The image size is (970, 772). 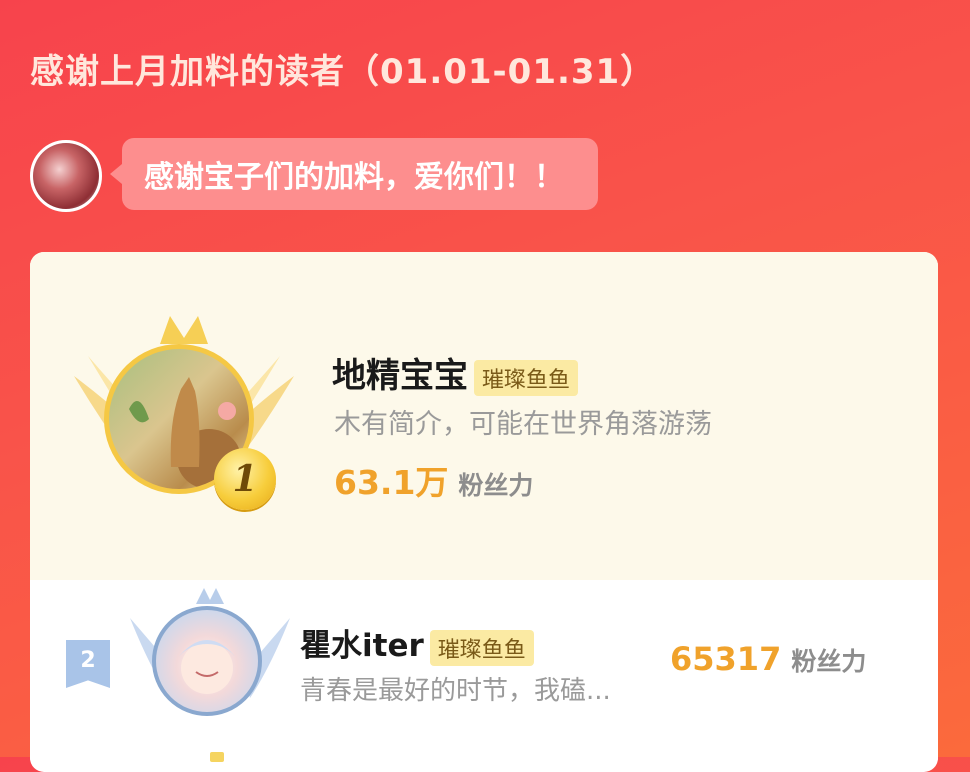 I want to click on fans-power-value: 63.1万, so click(x=391, y=482).